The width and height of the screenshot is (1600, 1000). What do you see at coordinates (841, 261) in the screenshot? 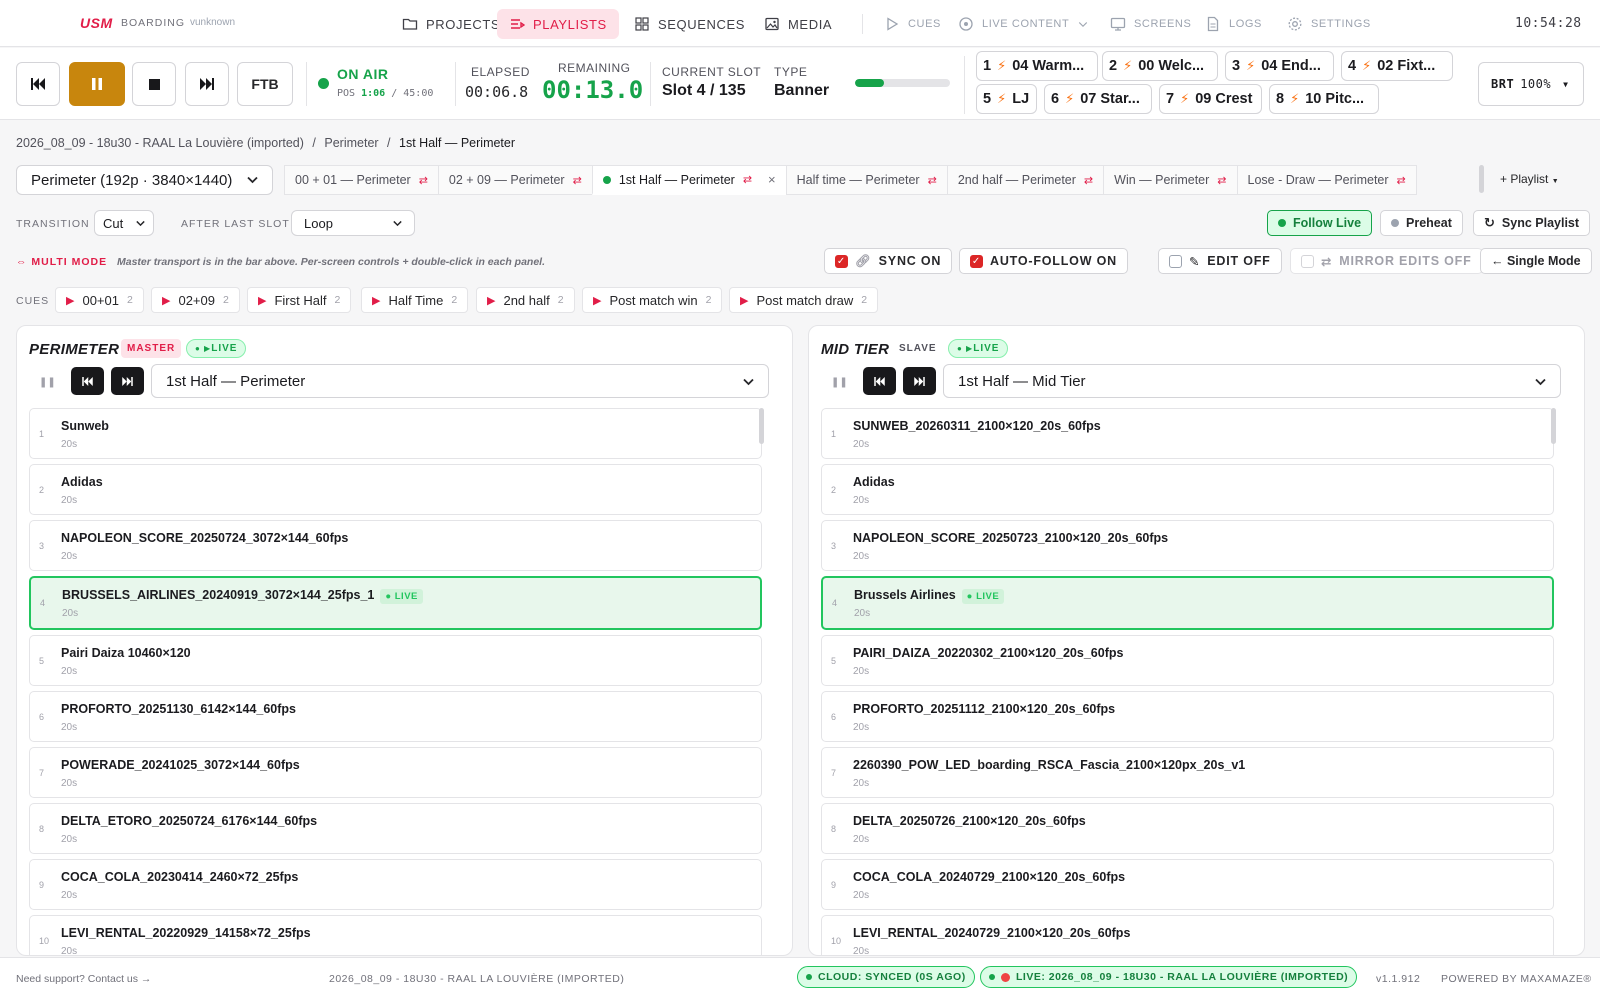
I see `sync-checkbox: ✓` at bounding box center [841, 261].